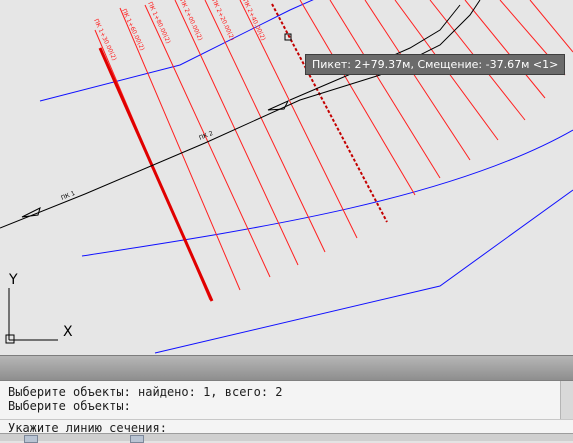  Describe the element at coordinates (222, 21) in the screenshot. I see `section-label: ПК 2+20.00(2)` at that location.